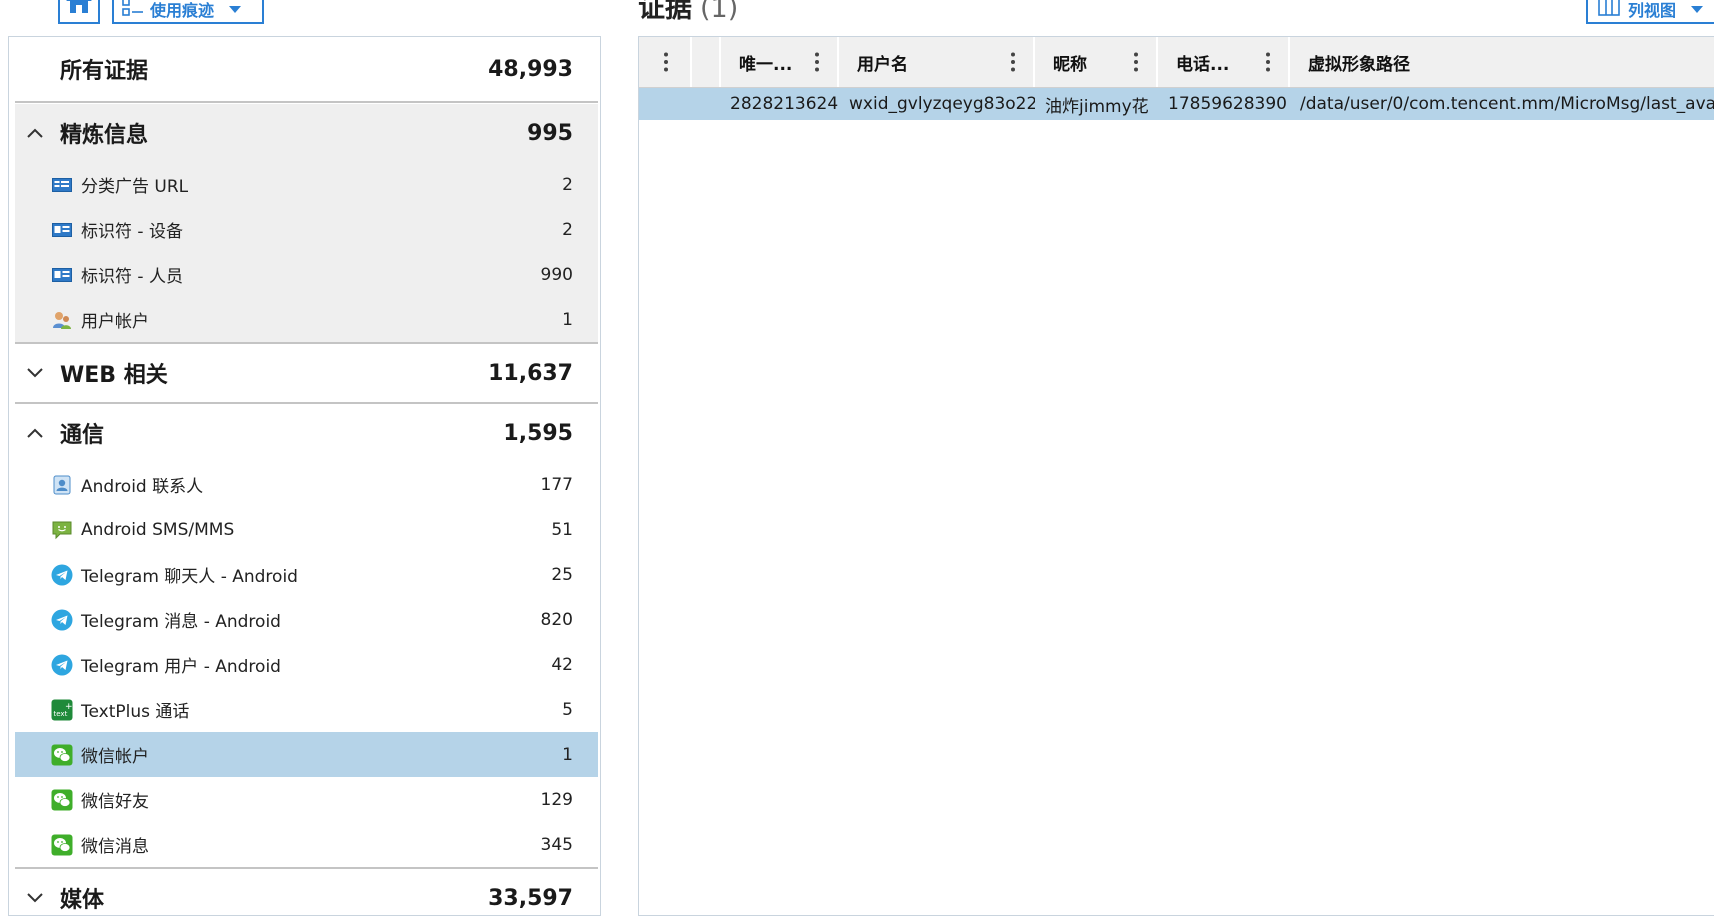 This screenshot has width=1714, height=916. What do you see at coordinates (1609, 10) in the screenshot?
I see `columns-icon` at bounding box center [1609, 10].